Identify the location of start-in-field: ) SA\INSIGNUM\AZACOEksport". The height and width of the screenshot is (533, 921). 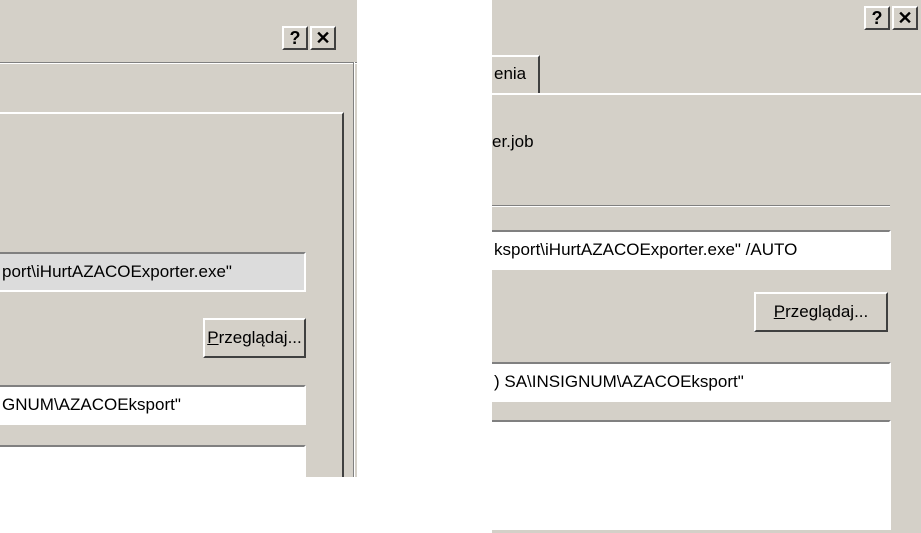
(691, 382).